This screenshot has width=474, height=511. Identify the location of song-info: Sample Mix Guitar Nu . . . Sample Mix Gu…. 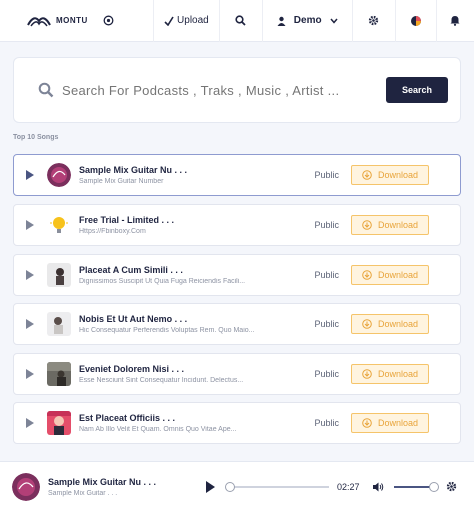
(177, 175).